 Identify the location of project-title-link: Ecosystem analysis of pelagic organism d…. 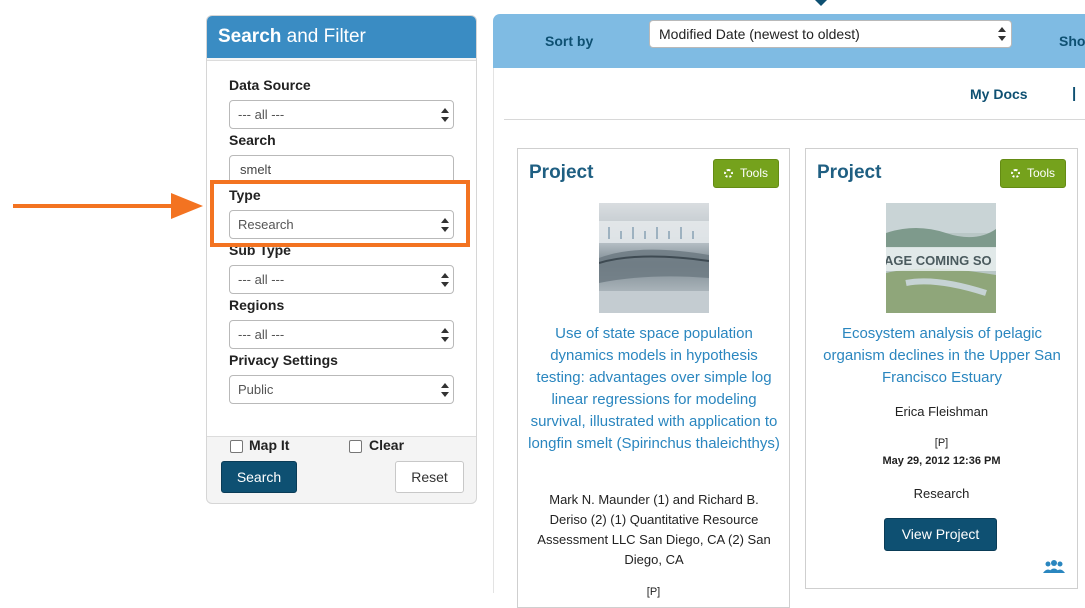
(942, 356).